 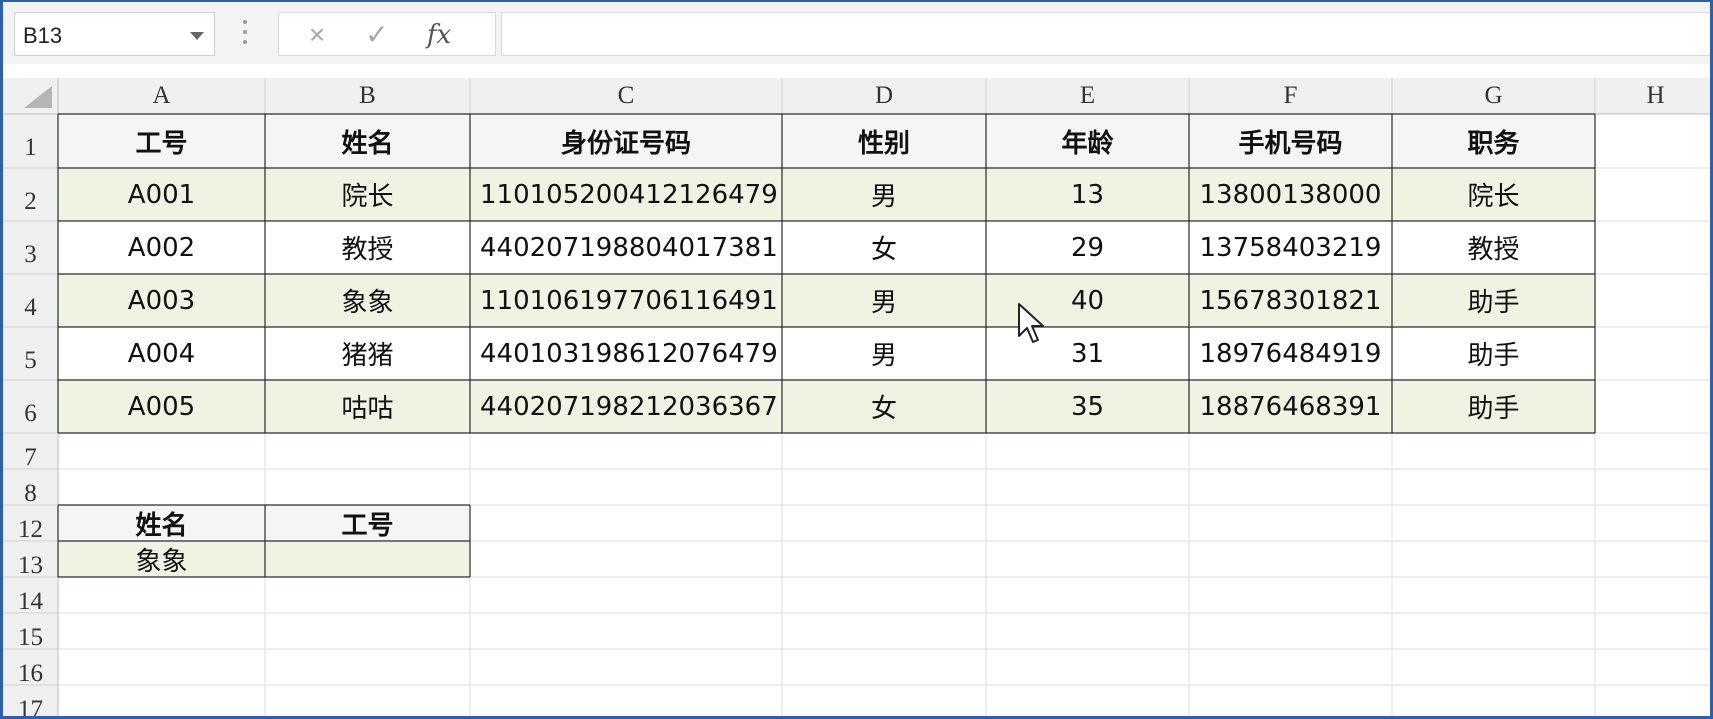 What do you see at coordinates (884, 96) in the screenshot?
I see `column-header-d: D` at bounding box center [884, 96].